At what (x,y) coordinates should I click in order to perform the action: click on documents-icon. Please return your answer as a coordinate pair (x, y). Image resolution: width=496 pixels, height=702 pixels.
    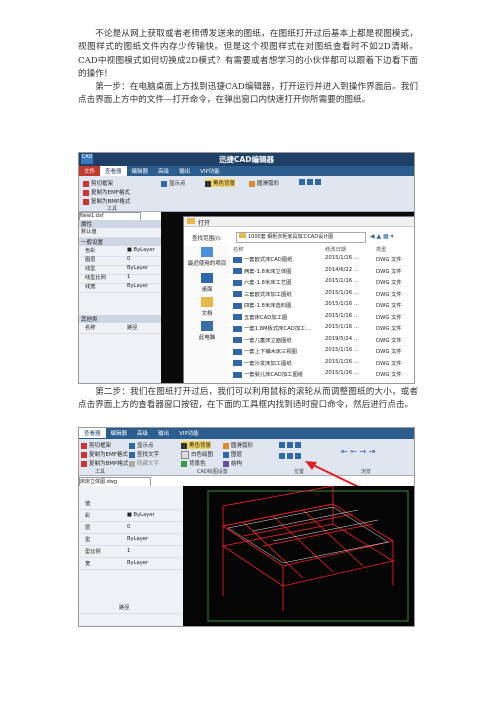
    Looking at the image, I should click on (207, 302).